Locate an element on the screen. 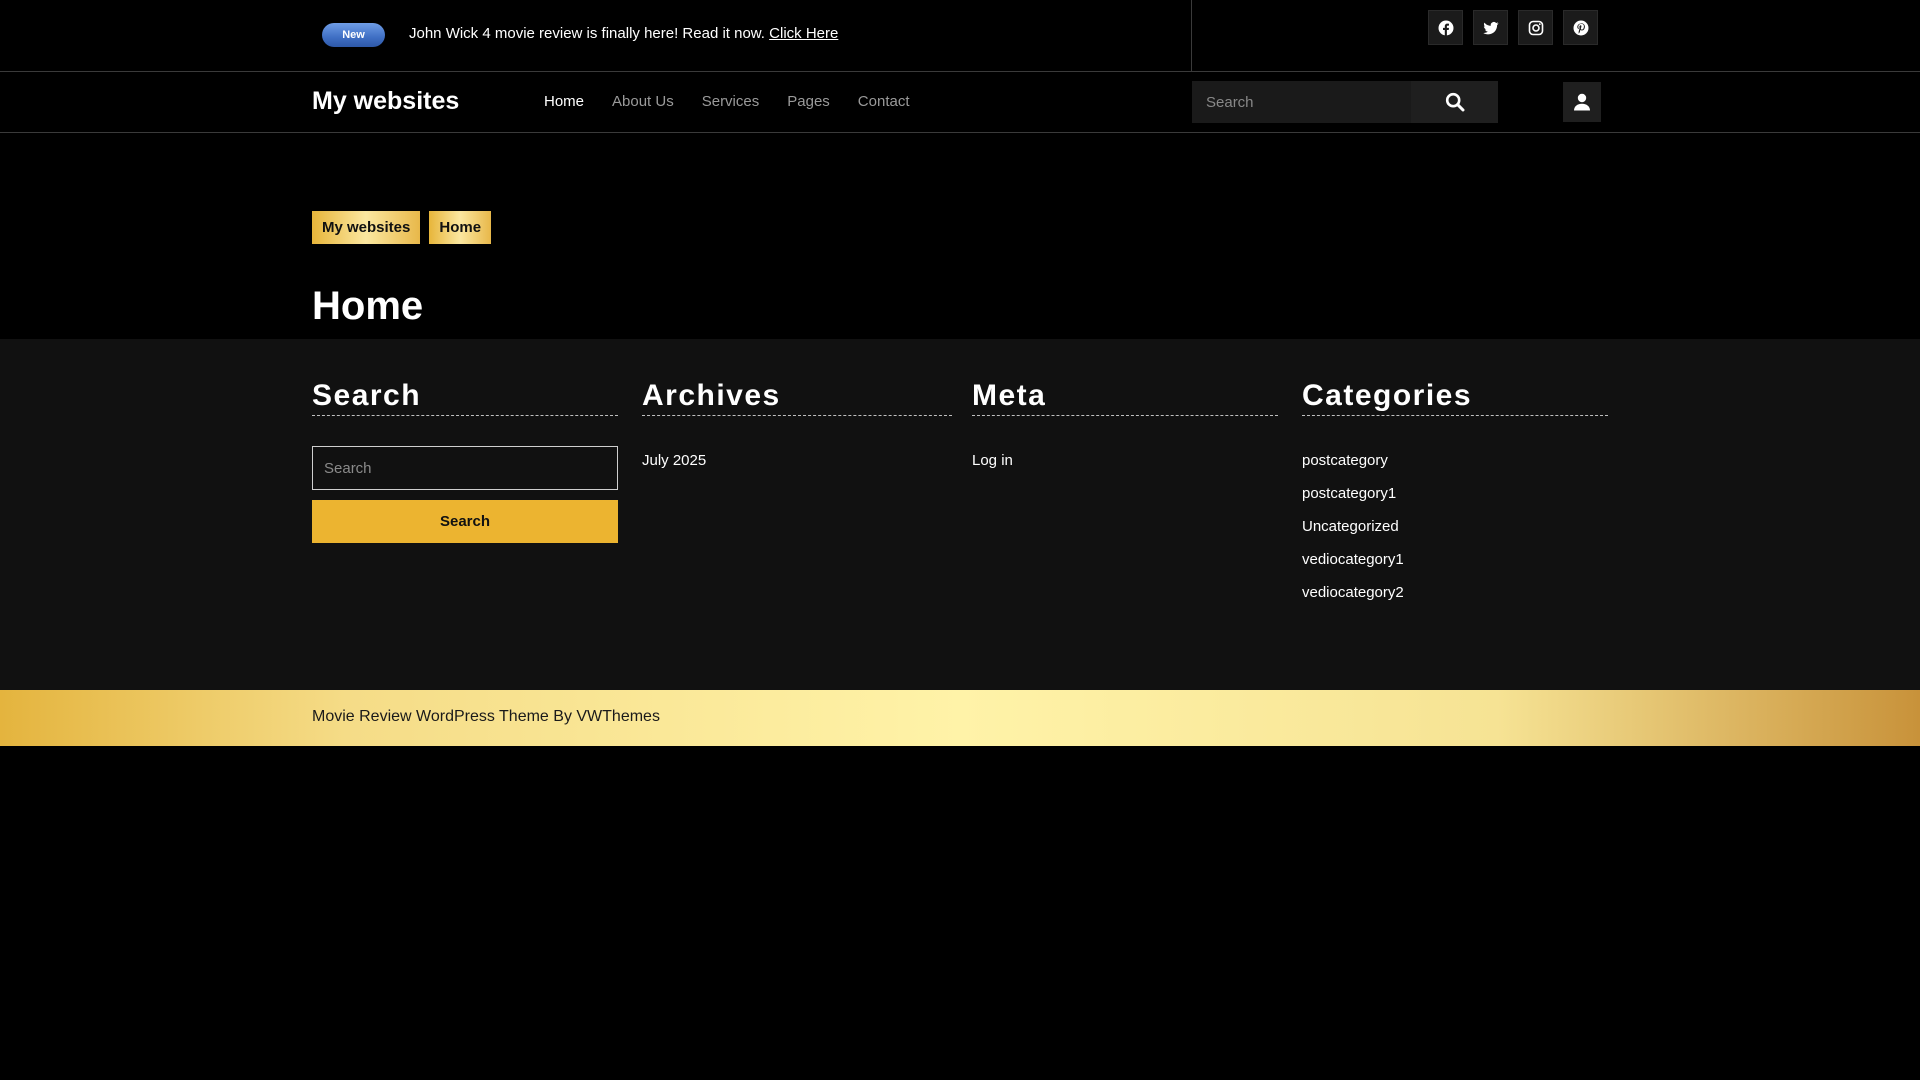 The width and height of the screenshot is (1920, 1080). pinterest-icon is located at coordinates (1580, 27).